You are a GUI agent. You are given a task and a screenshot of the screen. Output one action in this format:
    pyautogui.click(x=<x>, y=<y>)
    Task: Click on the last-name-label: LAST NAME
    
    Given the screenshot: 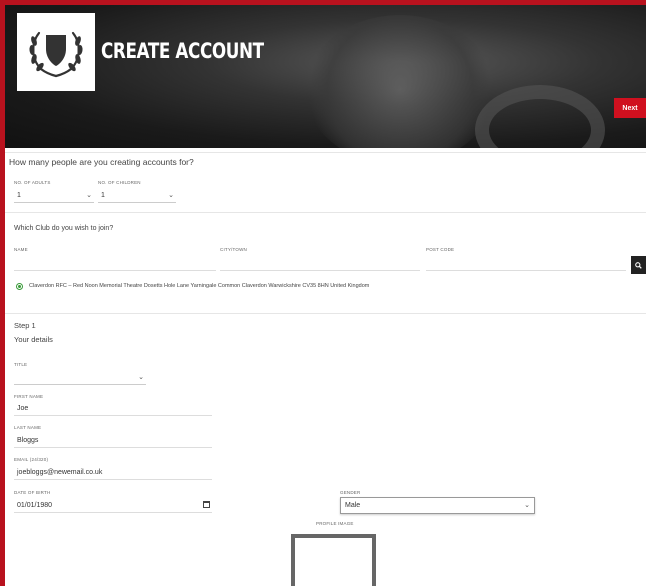 What is the action you would take?
    pyautogui.click(x=28, y=427)
    